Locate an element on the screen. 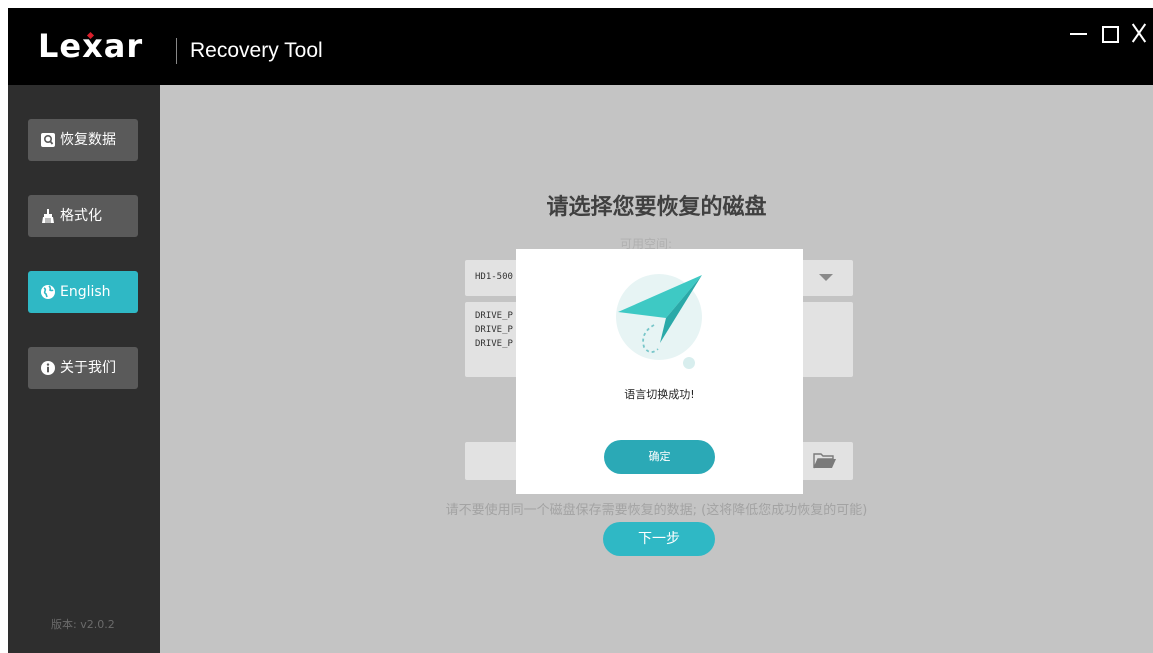  maximize-icon is located at coordinates (1110, 33).